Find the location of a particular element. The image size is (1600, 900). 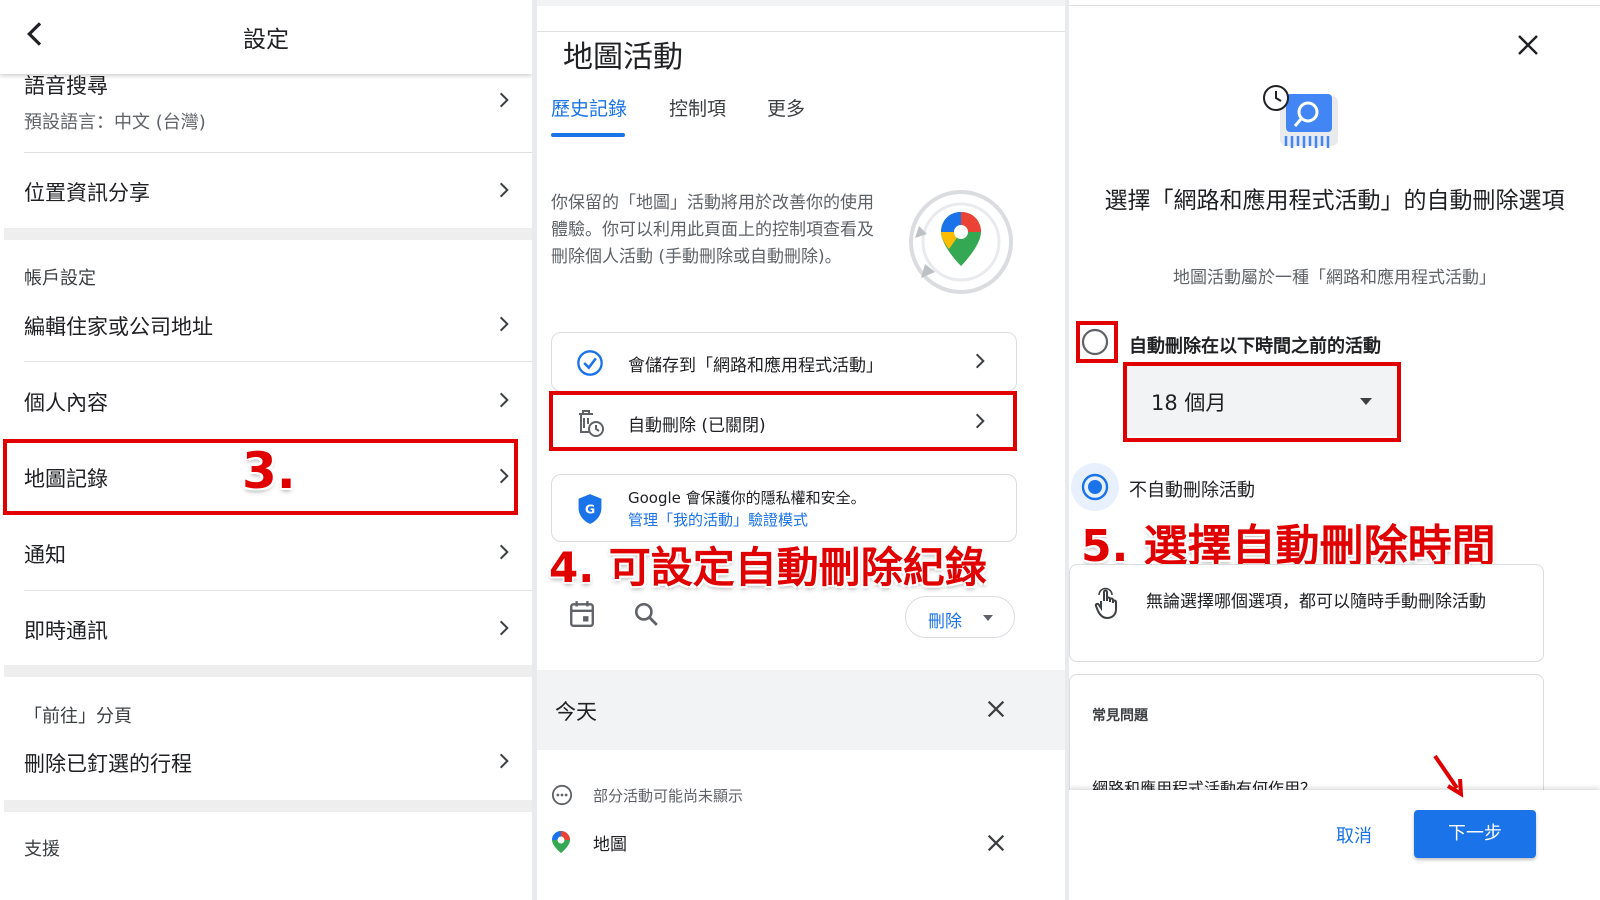

dropdown-arrow-icon is located at coordinates (988, 618).